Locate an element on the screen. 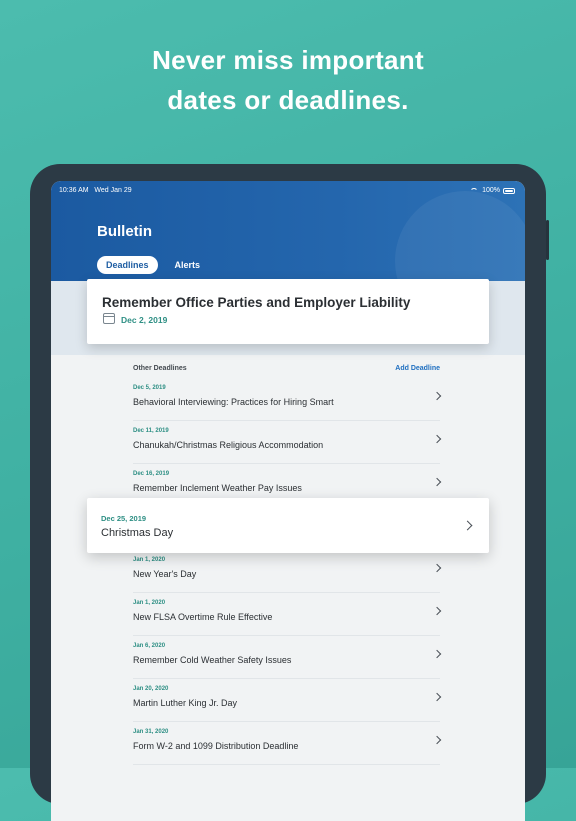 Image resolution: width=576 pixels, height=821 pixels. marketing-headline: Never miss important dates or deadlines. is located at coordinates (288, 80).